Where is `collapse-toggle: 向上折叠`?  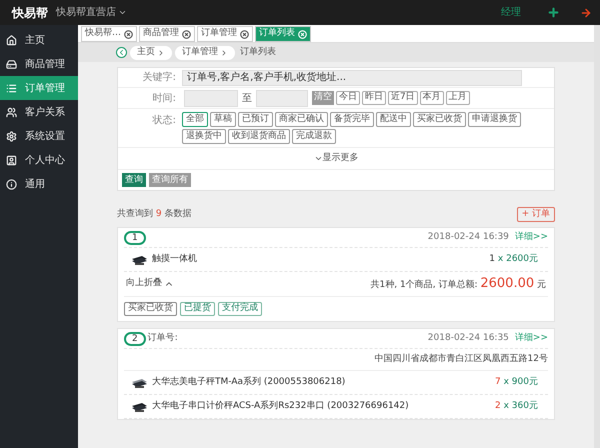 collapse-toggle: 向上折叠 is located at coordinates (150, 284).